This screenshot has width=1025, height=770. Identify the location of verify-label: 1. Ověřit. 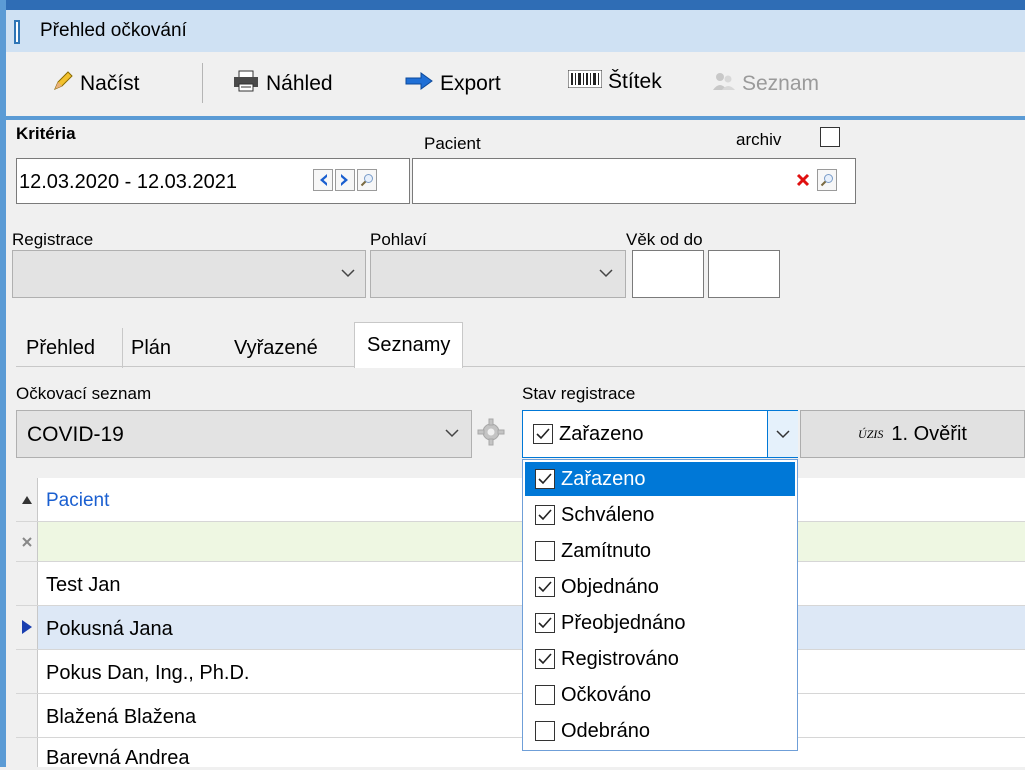
(929, 433).